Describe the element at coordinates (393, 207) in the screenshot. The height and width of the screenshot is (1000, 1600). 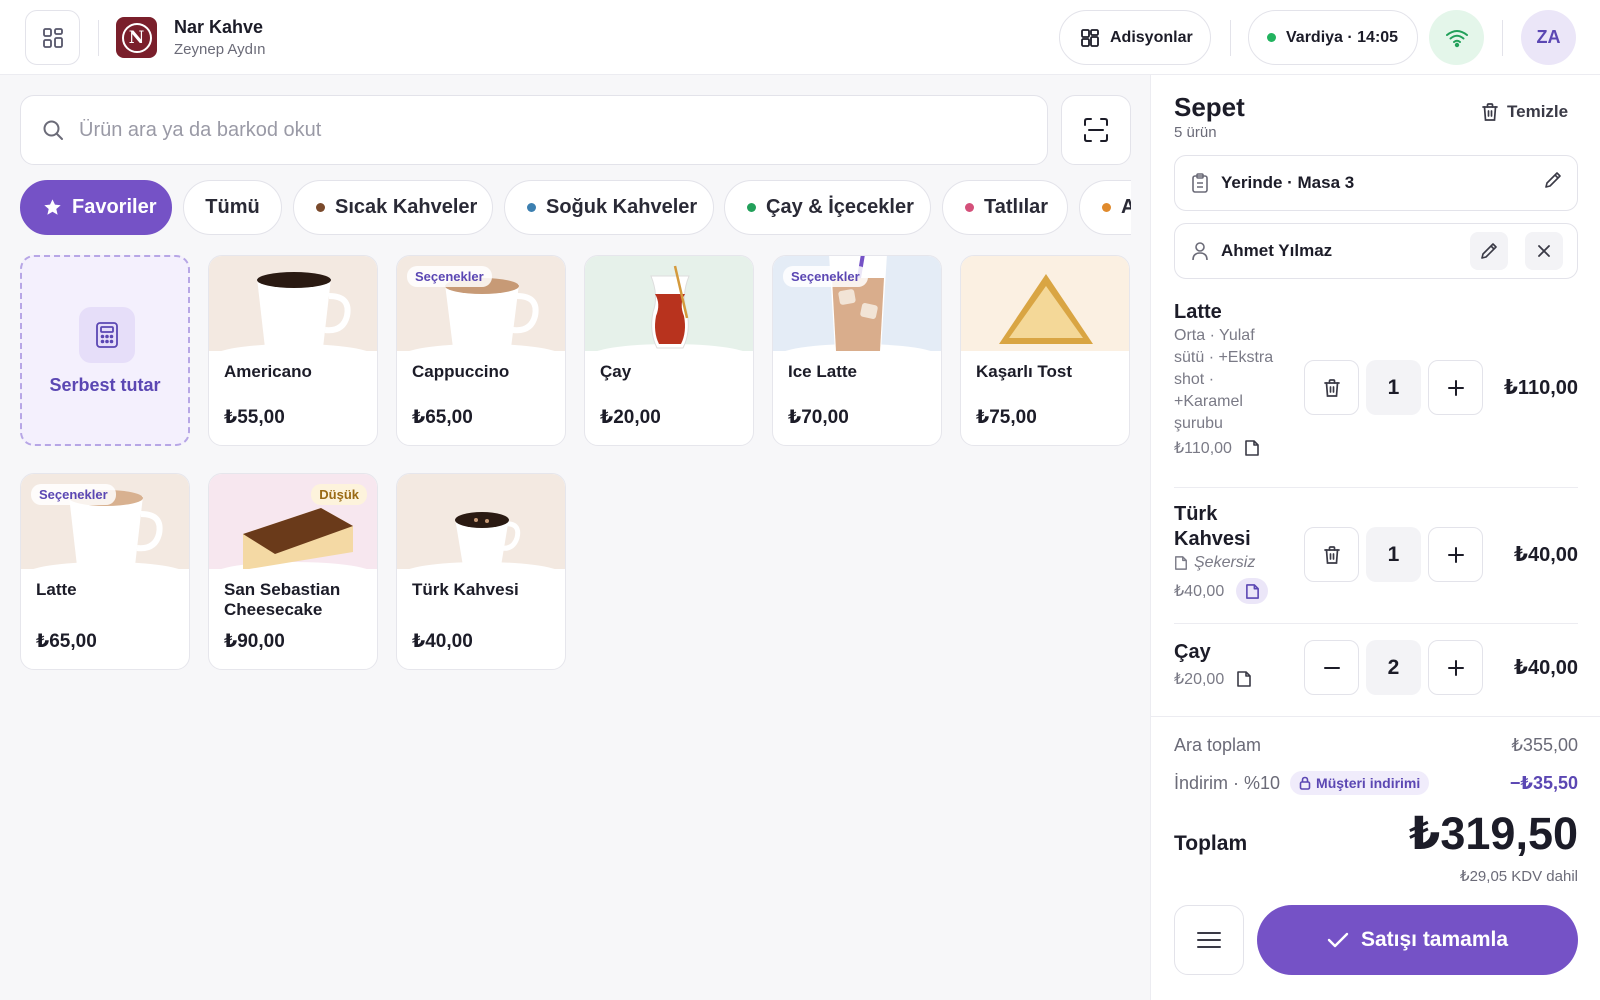
I see `category-sicak-kahveler: Sıcak Kahveler` at that location.